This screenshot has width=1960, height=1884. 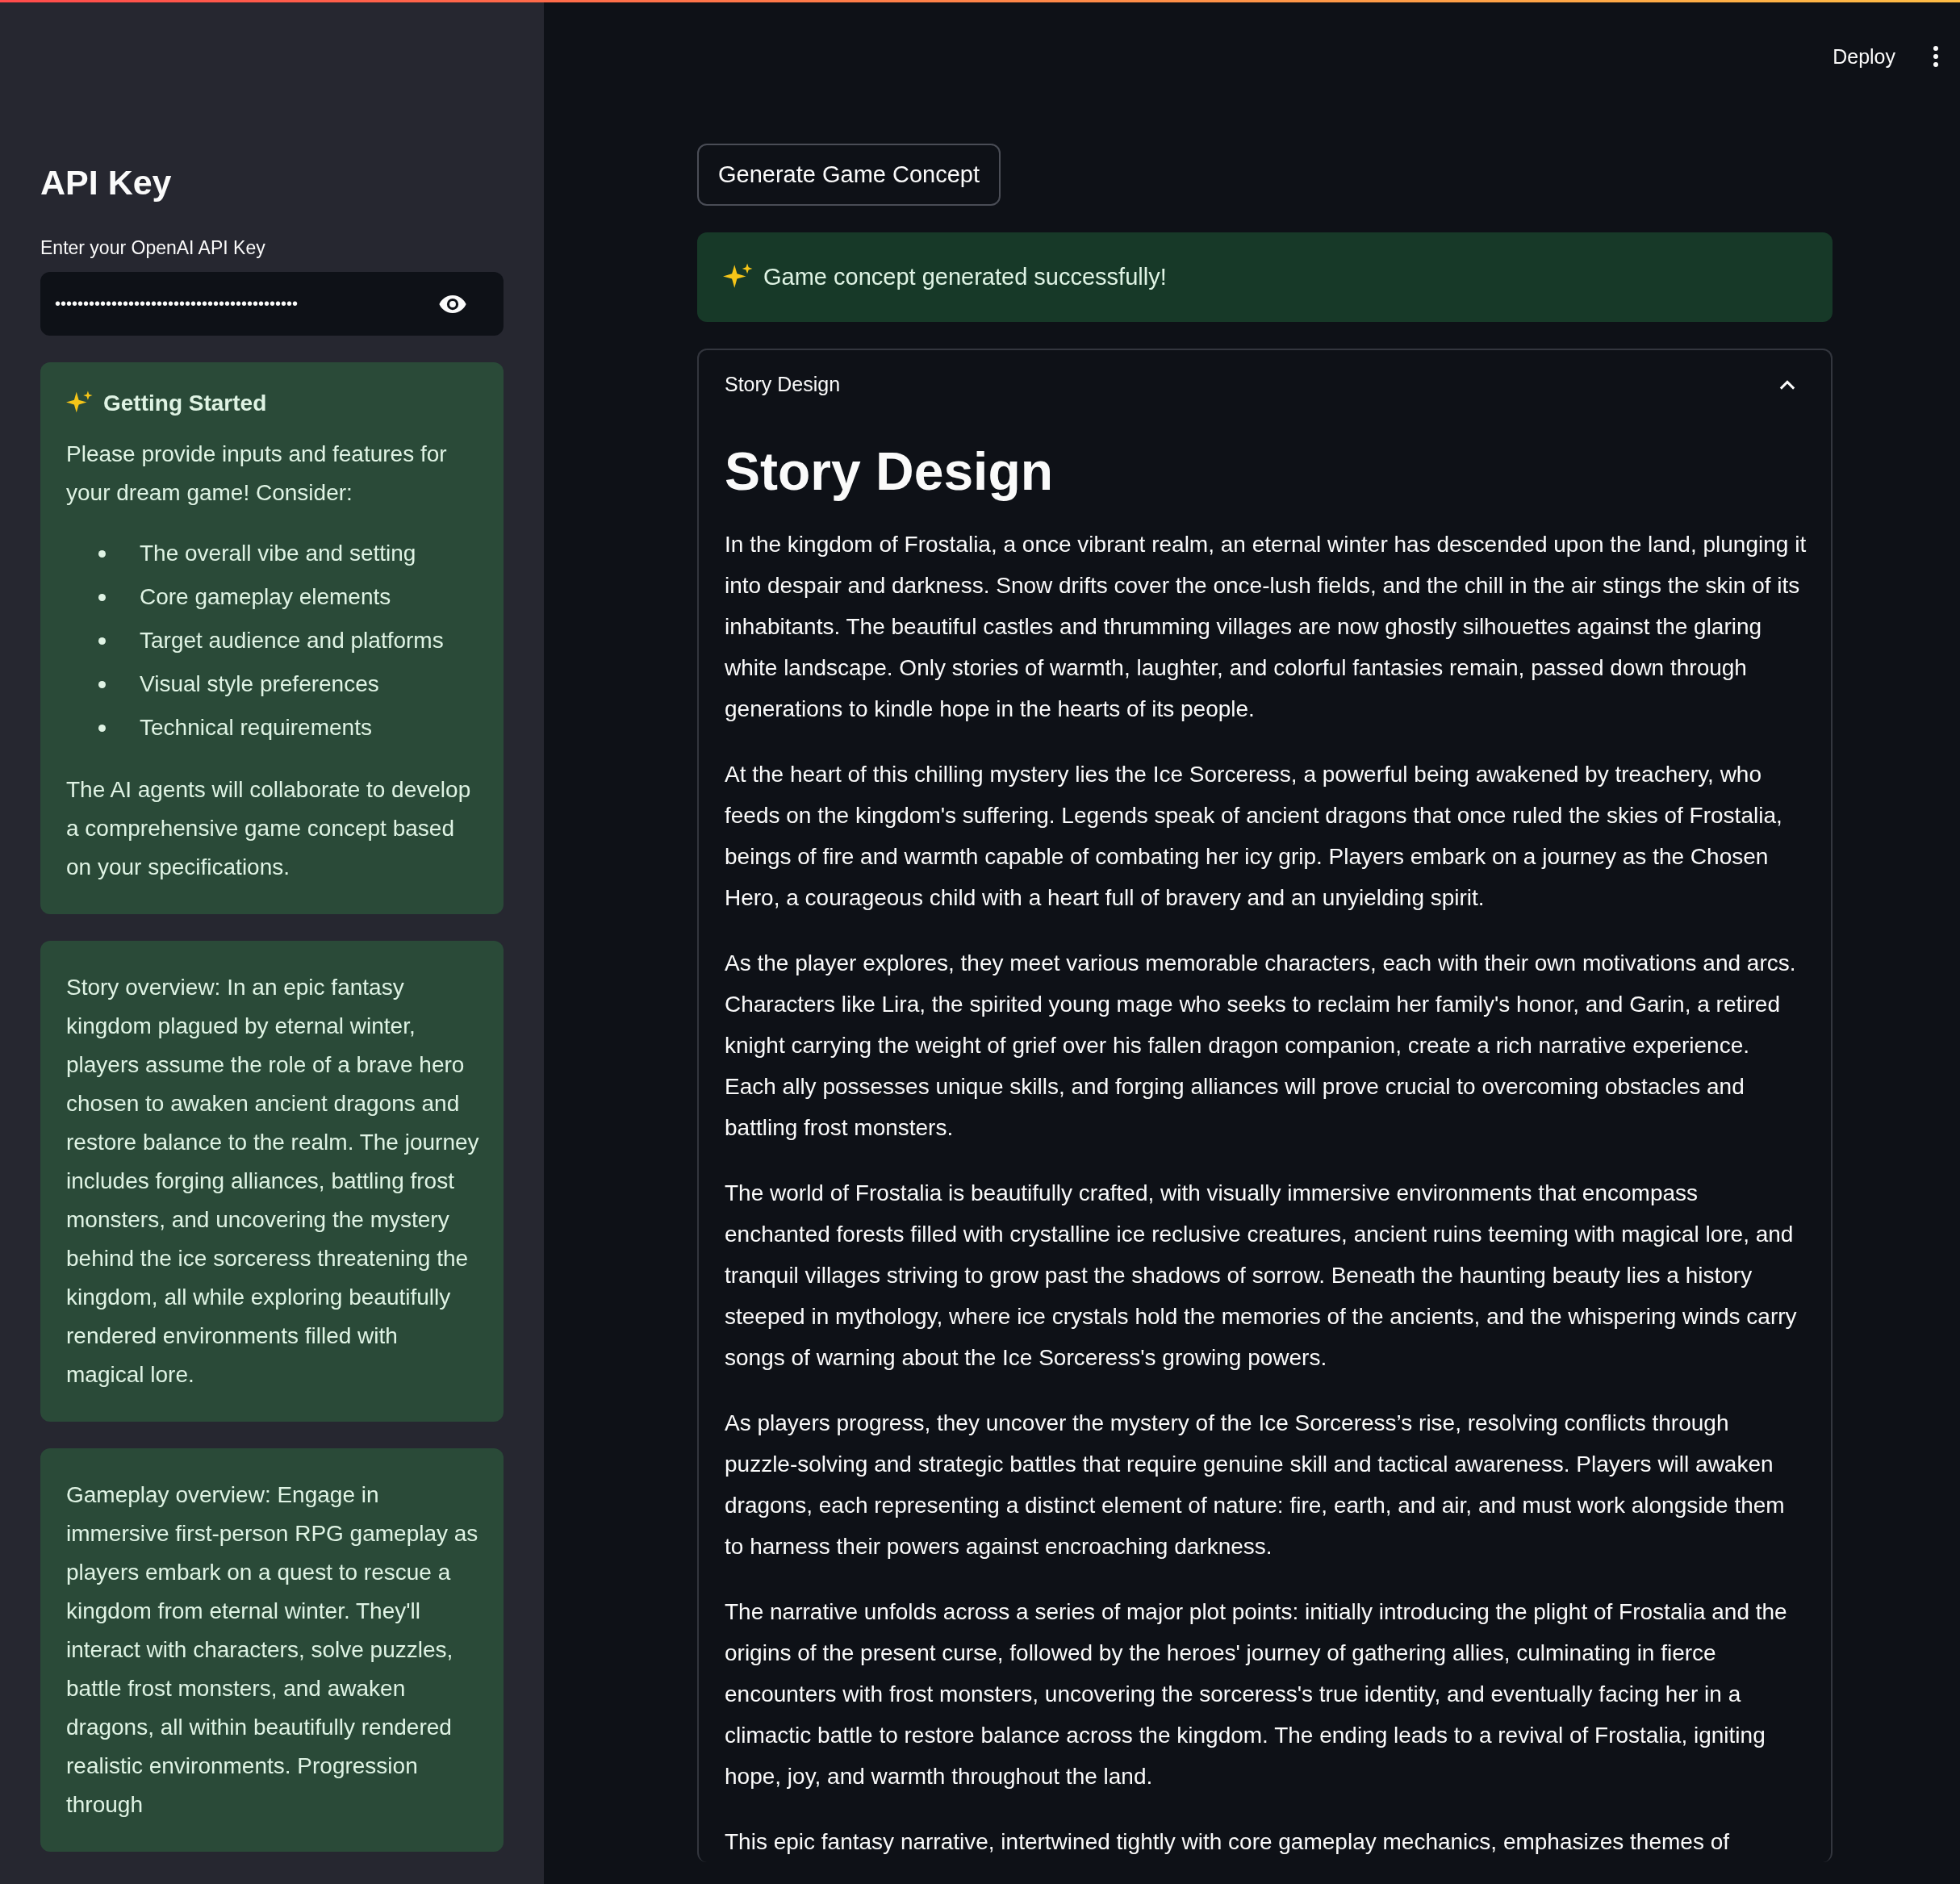 What do you see at coordinates (153, 248) in the screenshot?
I see `field-label: Enter your OpenAI API Key` at bounding box center [153, 248].